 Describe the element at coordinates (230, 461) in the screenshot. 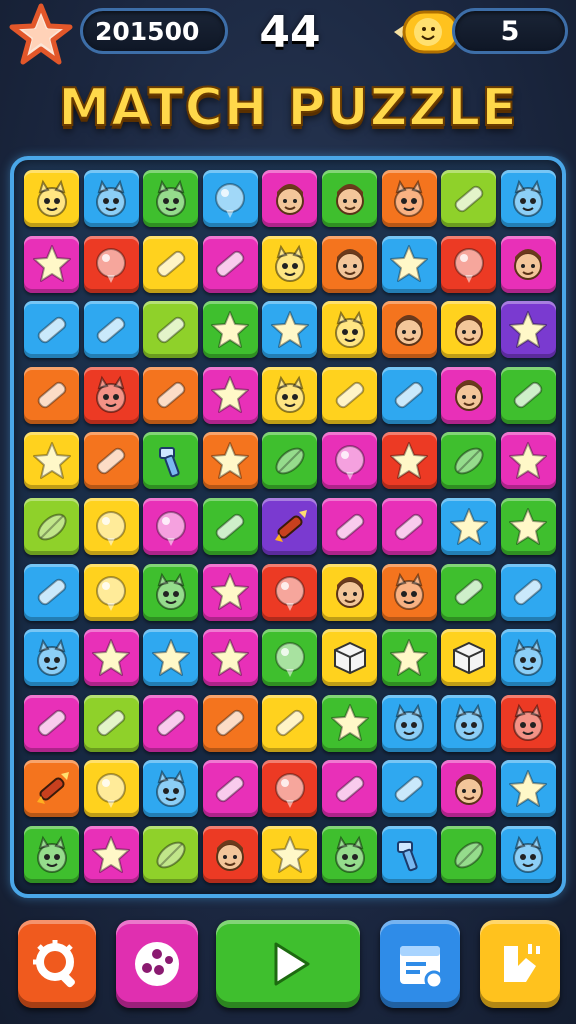

I see `tile-orange-star` at that location.